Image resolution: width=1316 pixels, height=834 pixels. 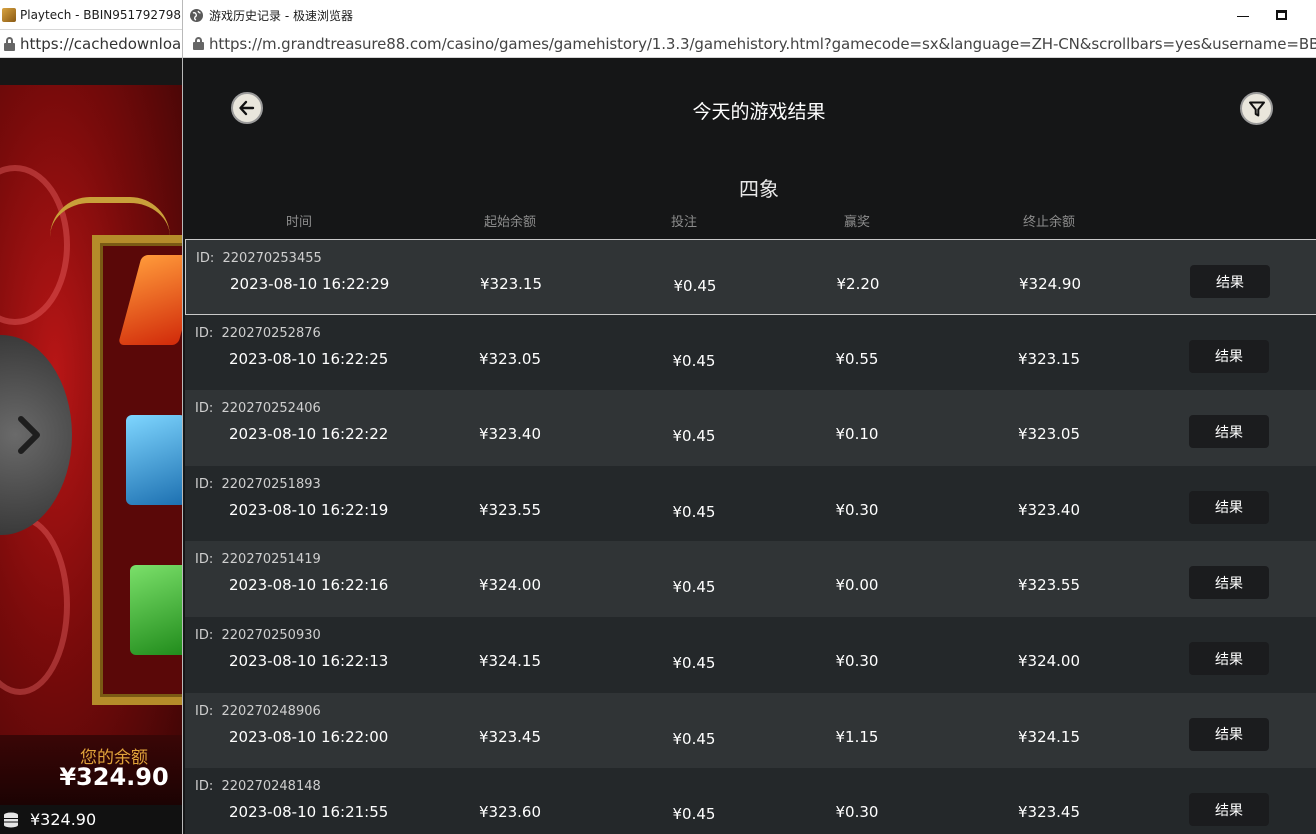 What do you see at coordinates (271, 333) in the screenshot?
I see `round-id-value: 220270252876` at bounding box center [271, 333].